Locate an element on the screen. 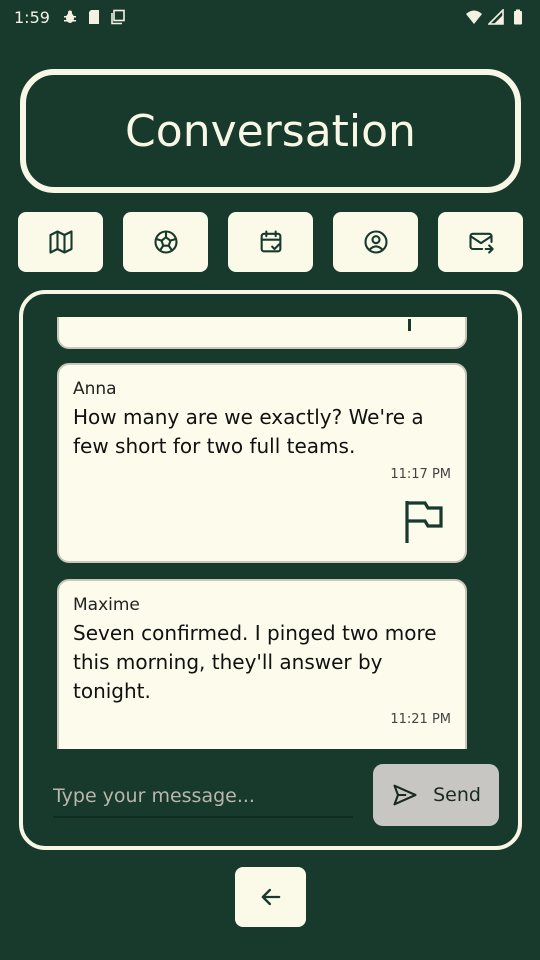  copy-icon is located at coordinates (118, 17).